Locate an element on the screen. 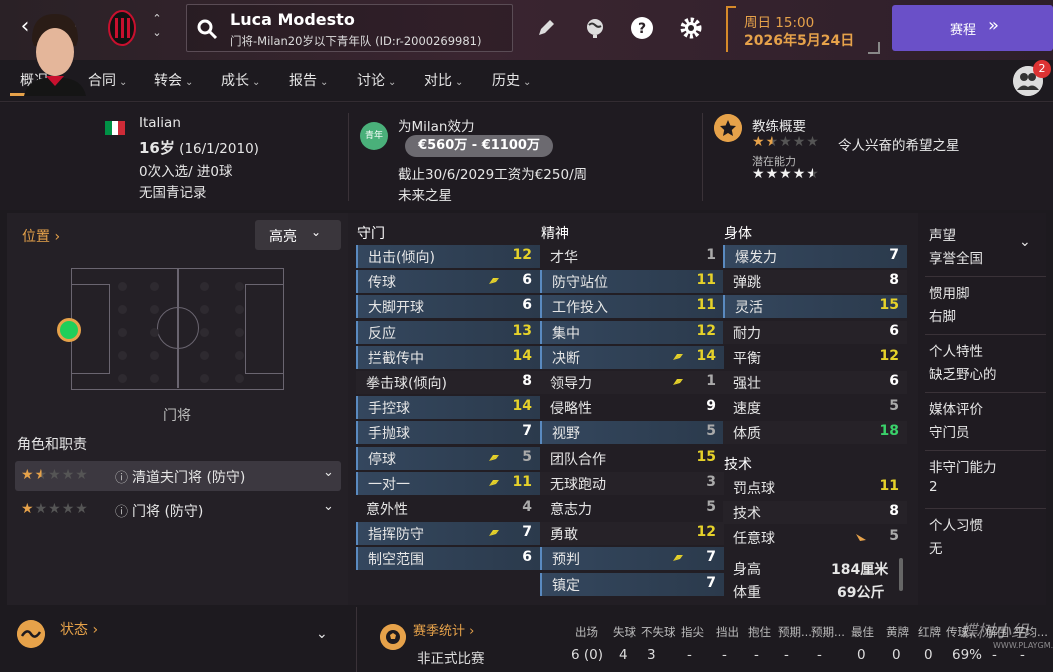  help-icon: ? is located at coordinates (642, 28).